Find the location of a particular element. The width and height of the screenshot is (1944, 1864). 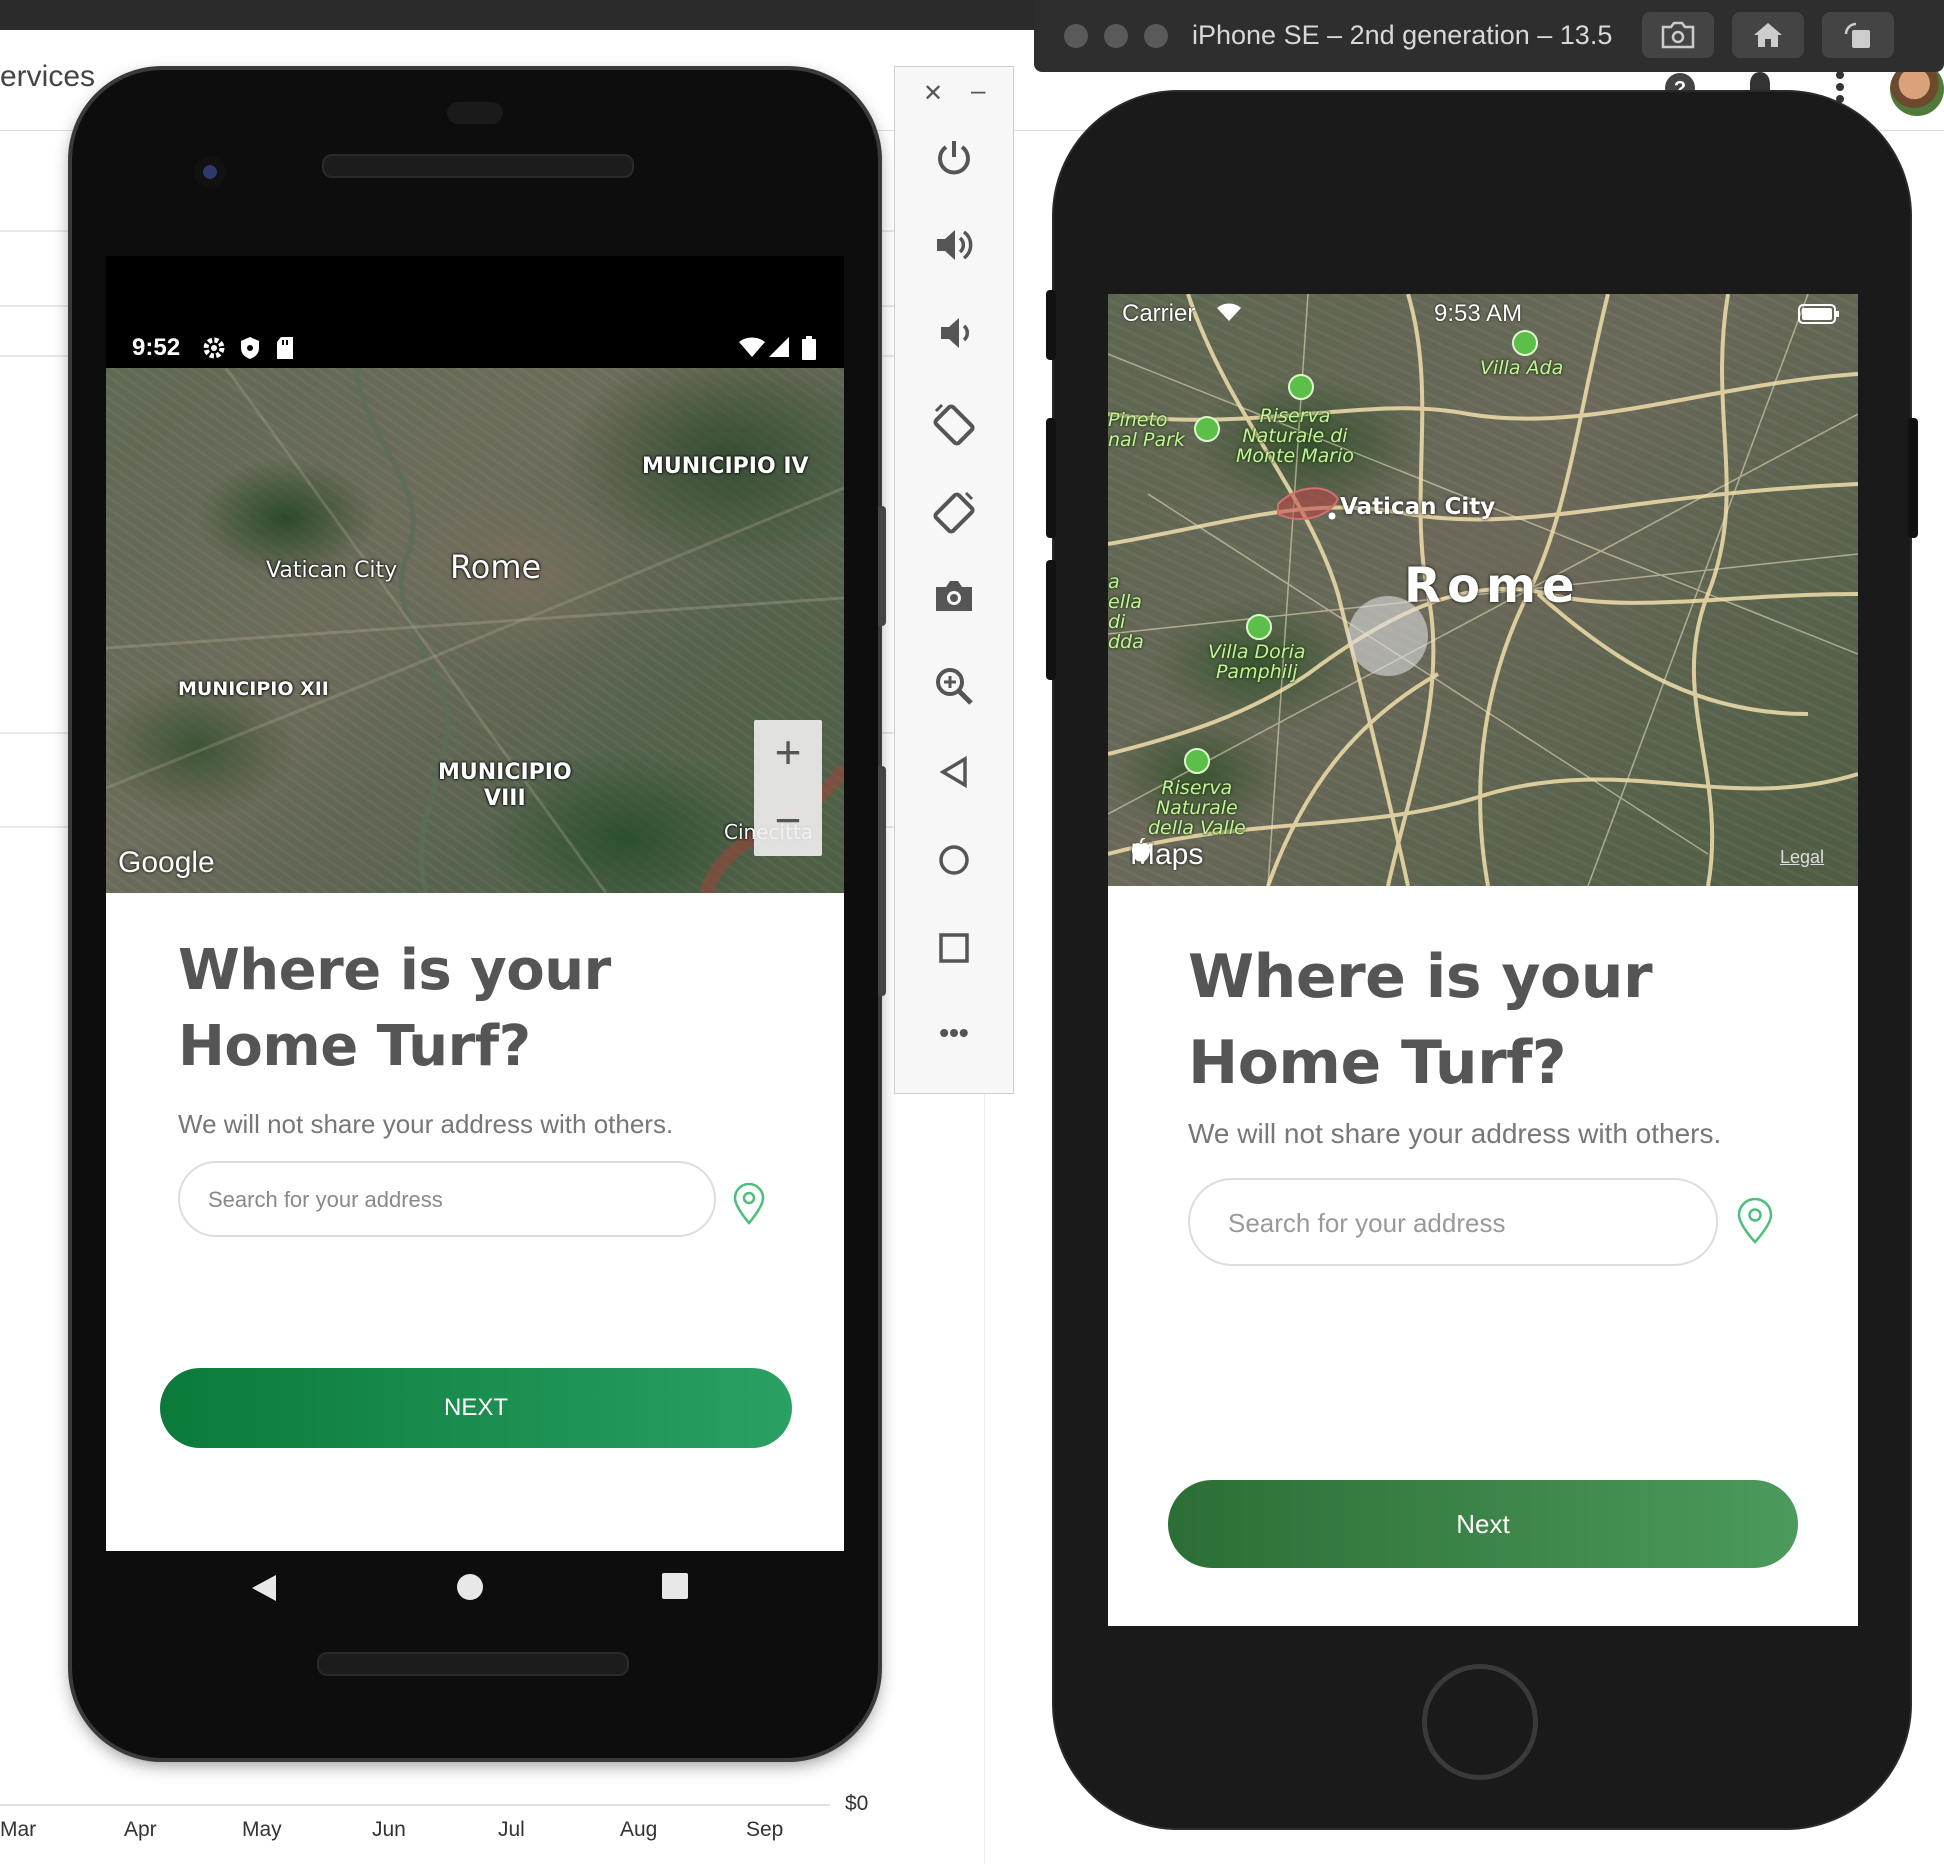

map-label-municipio-iv: MUNICIPIO IV is located at coordinates (725, 466).